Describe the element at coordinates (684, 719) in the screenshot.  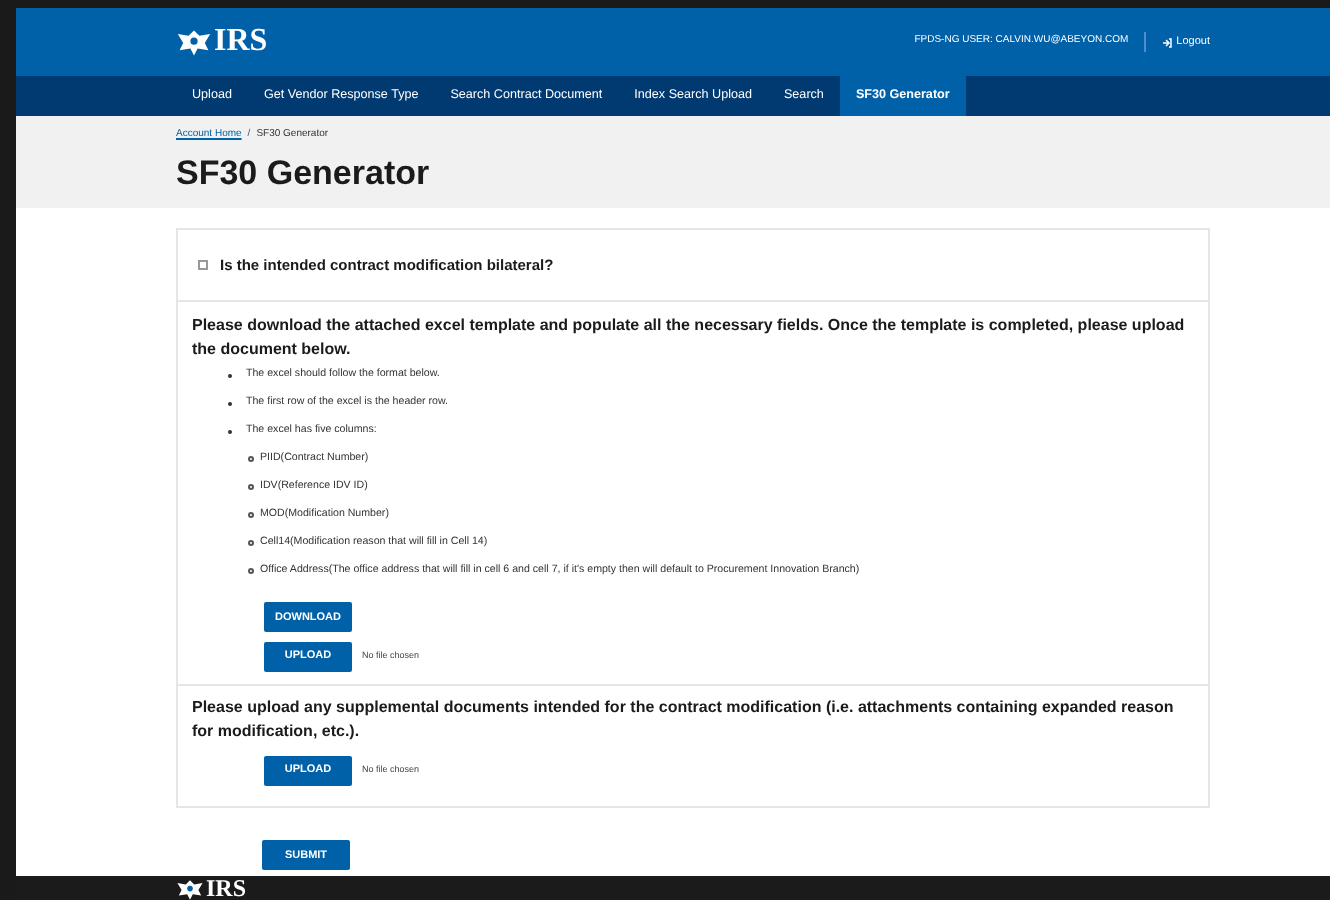
I see `supplemental-instructions: Please upload any supplemental documents intended for the contract modification (i.e. attachments containing expanded reason for modification, etc.).` at that location.